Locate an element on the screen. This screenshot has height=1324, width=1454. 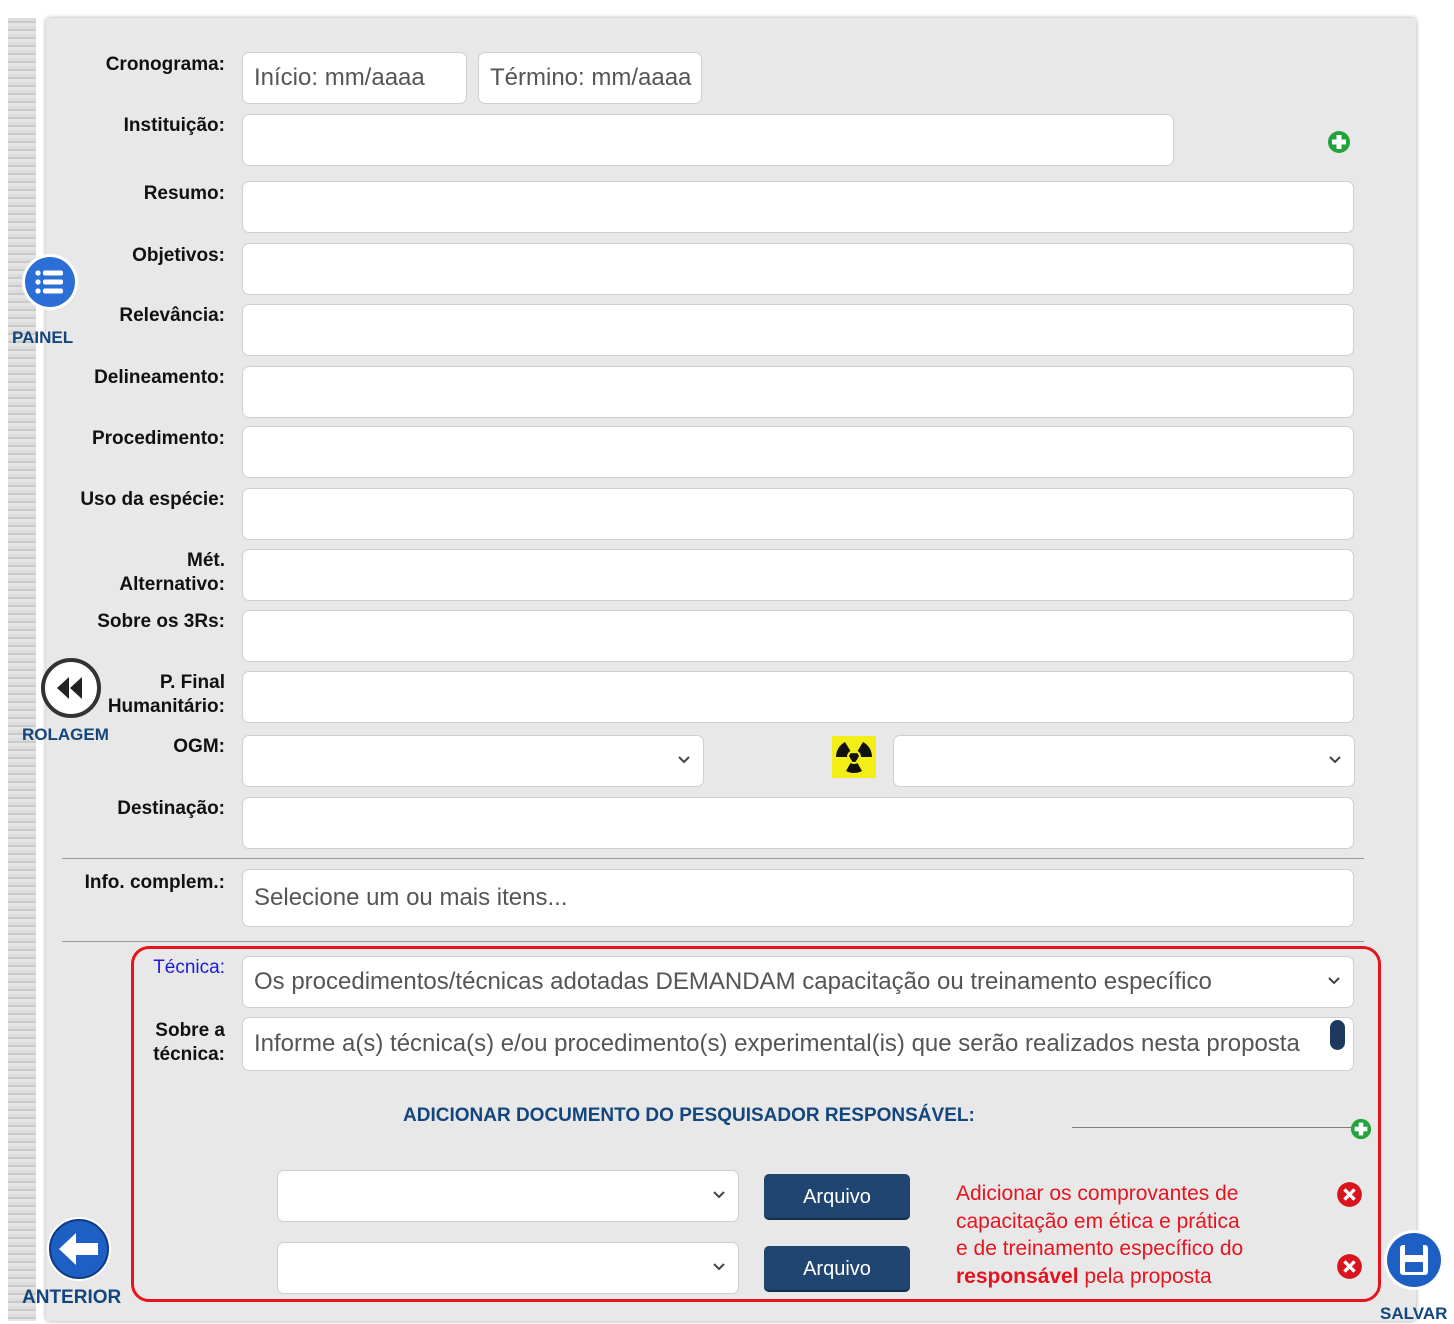
relevancia-input is located at coordinates (798, 330).